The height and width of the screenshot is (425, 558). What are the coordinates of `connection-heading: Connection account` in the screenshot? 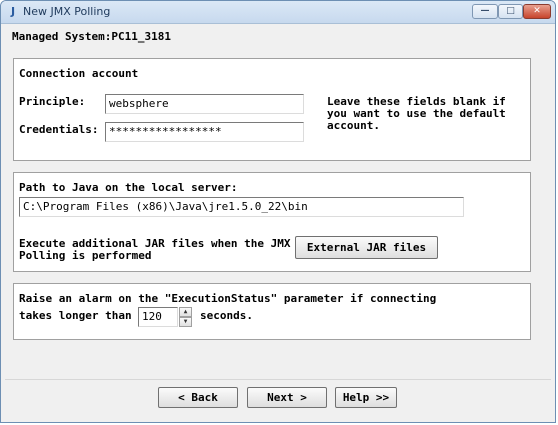 It's located at (79, 73).